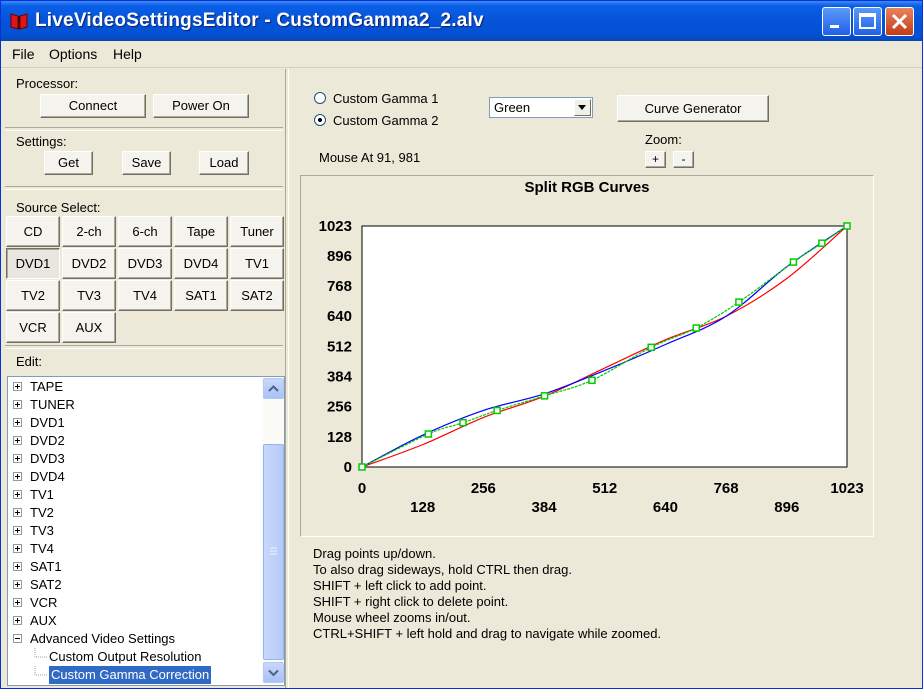 This screenshot has height=689, width=923. Describe the element at coordinates (125, 657) in the screenshot. I see `tree-item: Custom Output Resolution` at that location.